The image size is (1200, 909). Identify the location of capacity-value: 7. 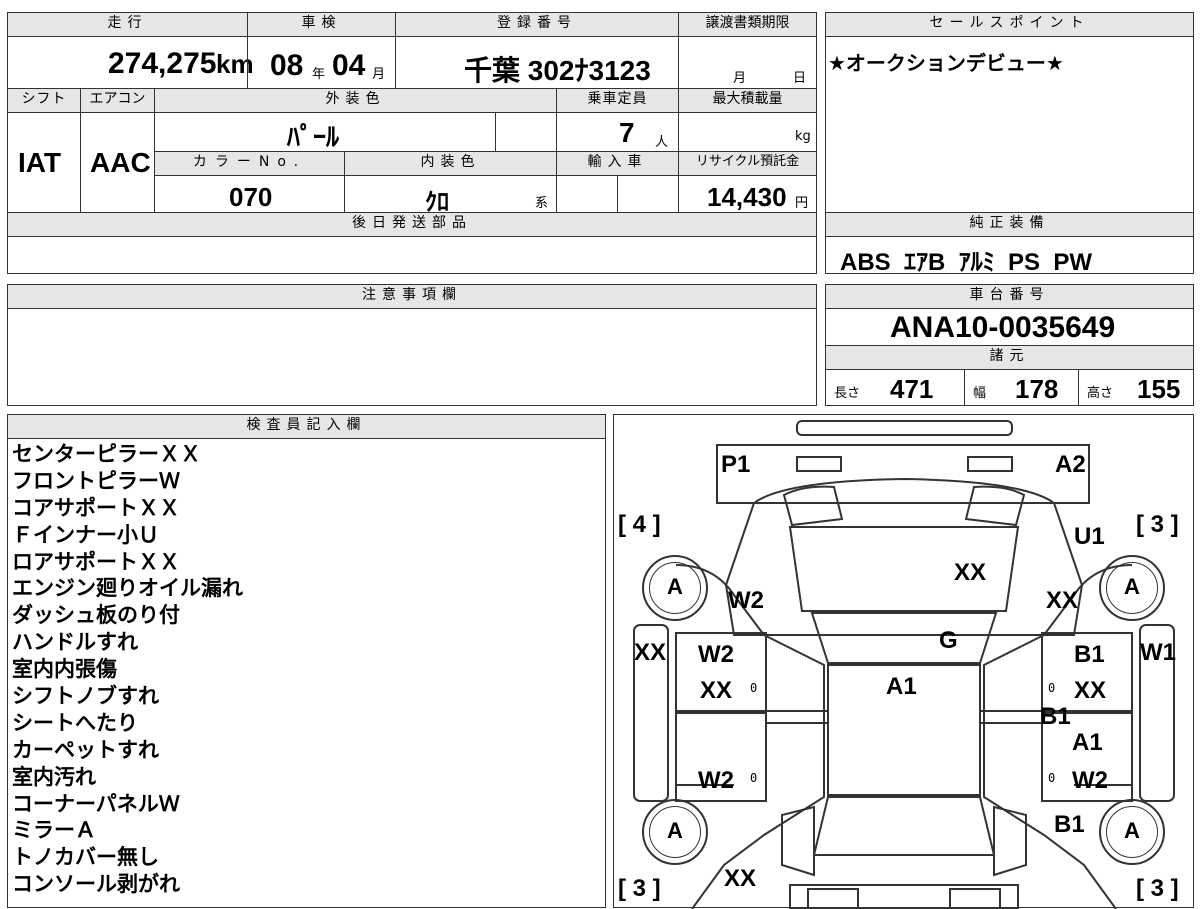
(627, 132).